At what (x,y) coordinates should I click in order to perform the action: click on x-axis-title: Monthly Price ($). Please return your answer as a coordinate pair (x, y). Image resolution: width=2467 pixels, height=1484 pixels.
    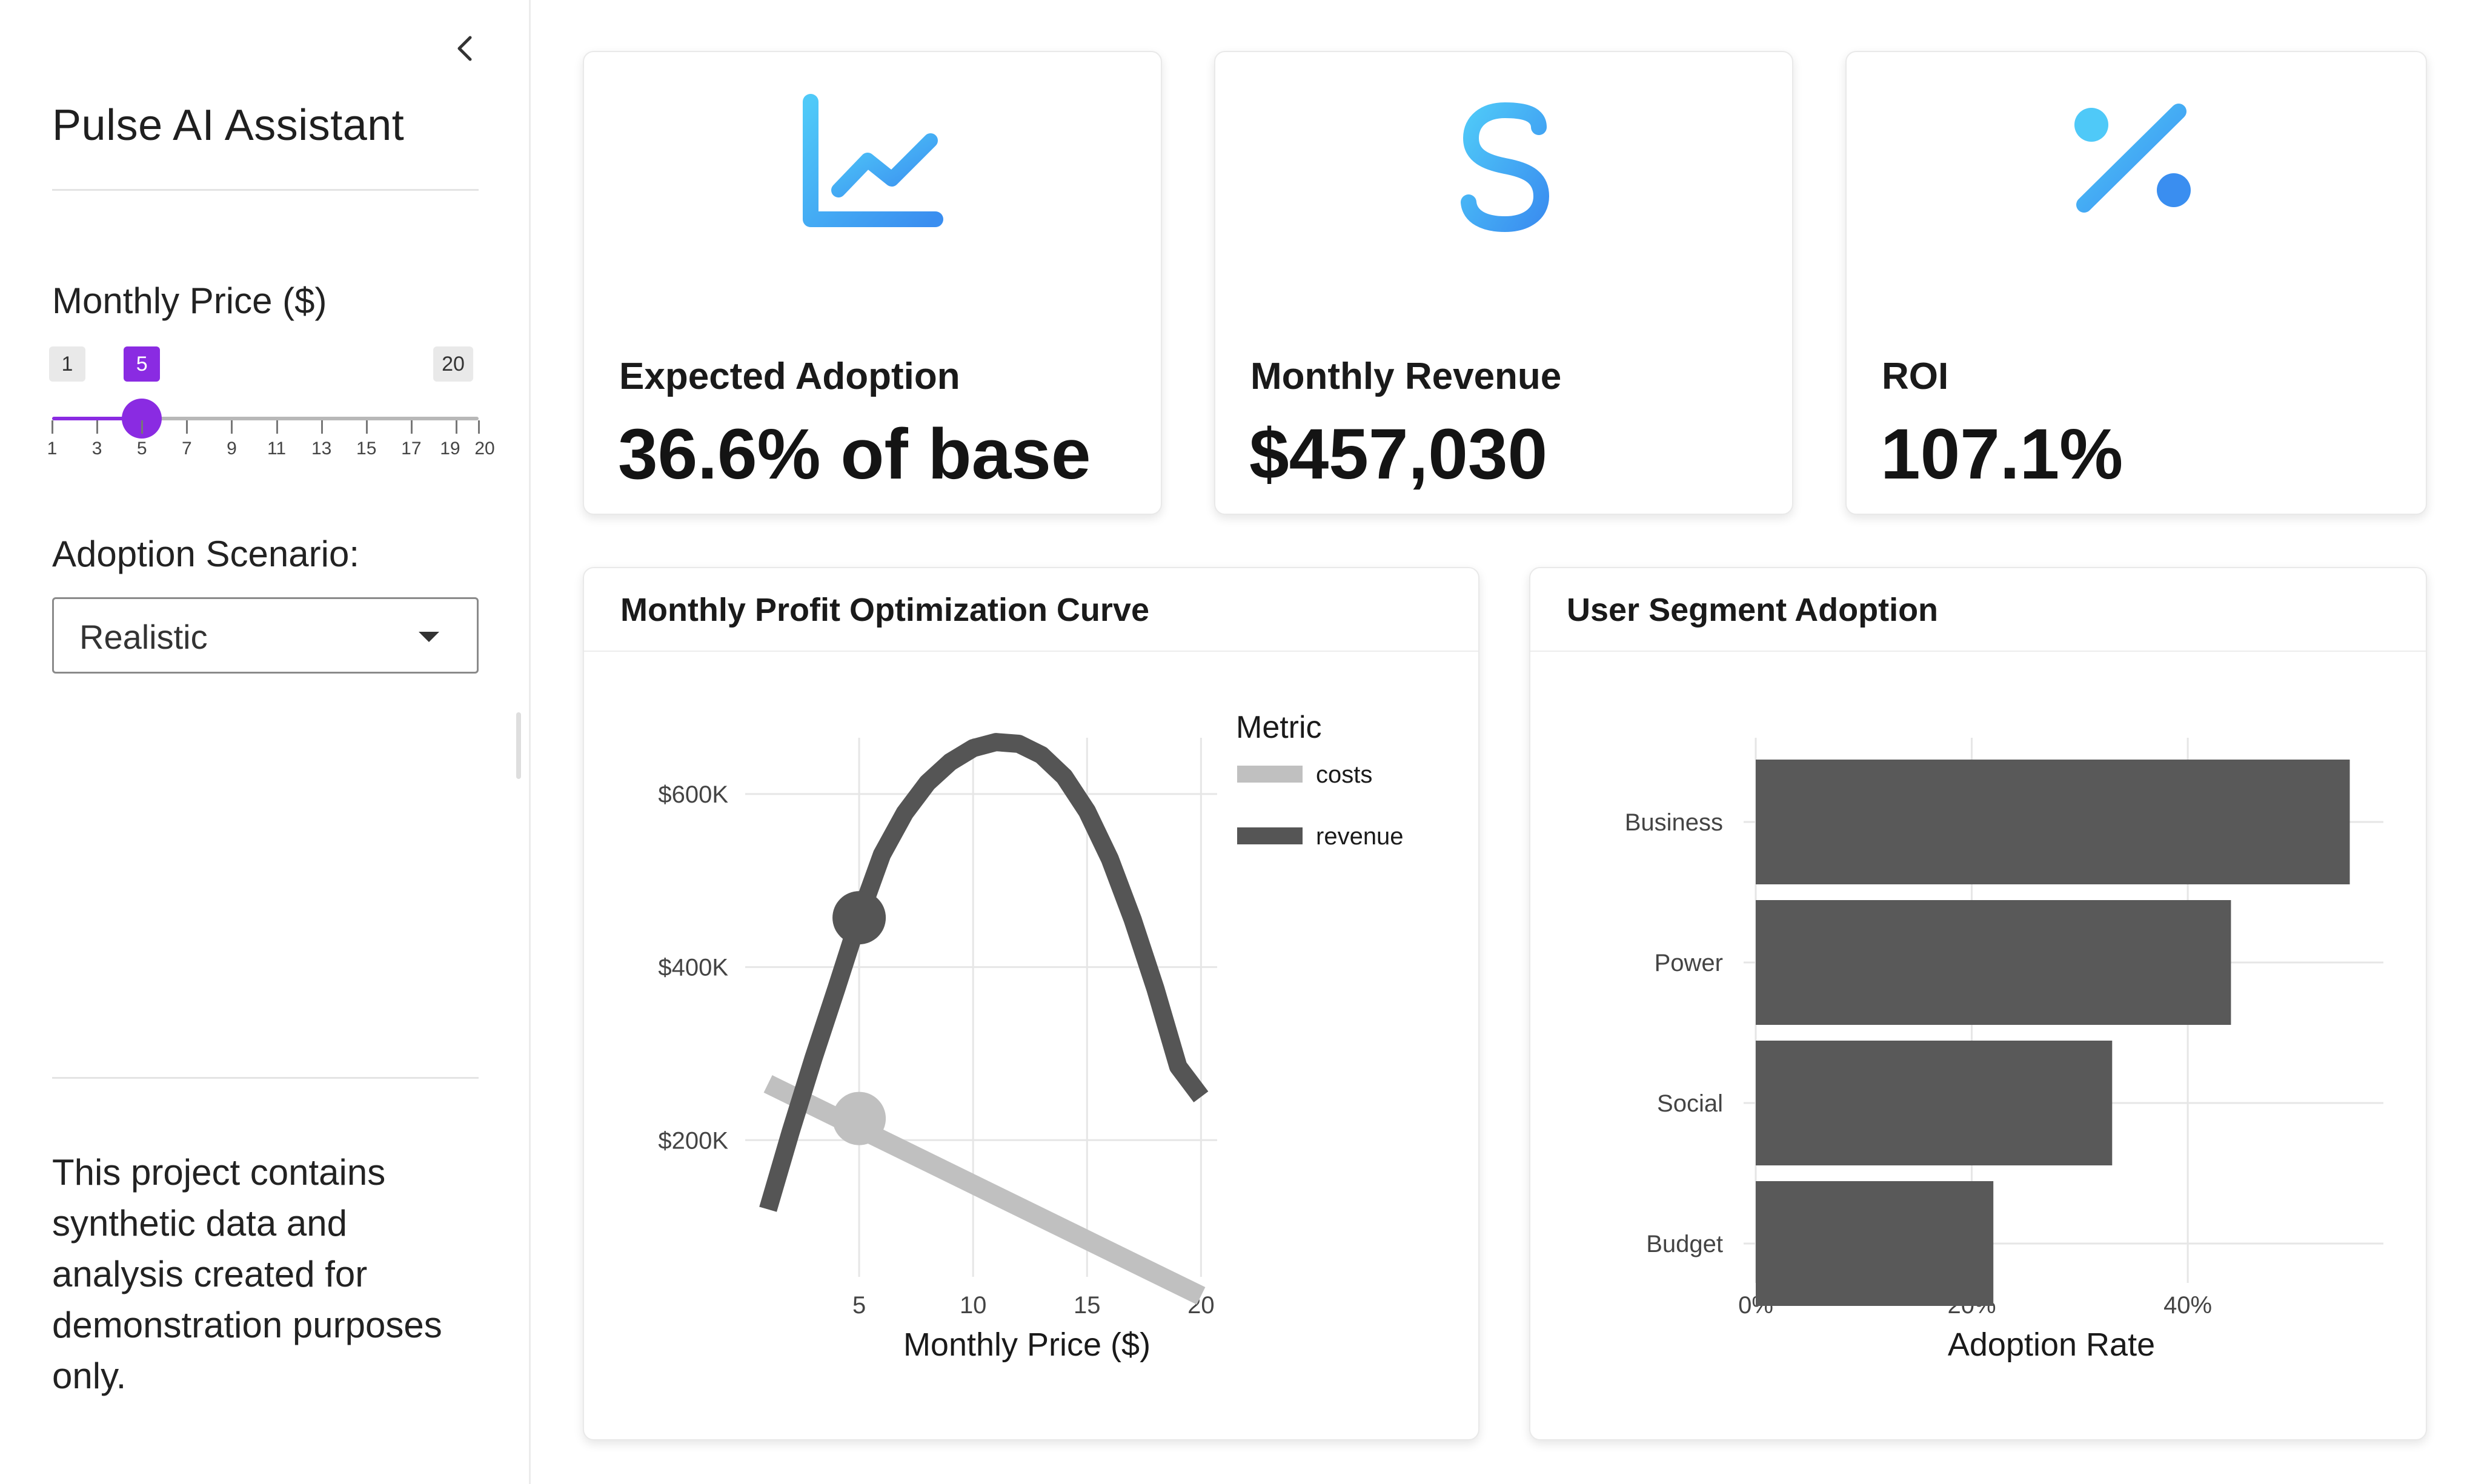
    Looking at the image, I should click on (1026, 1345).